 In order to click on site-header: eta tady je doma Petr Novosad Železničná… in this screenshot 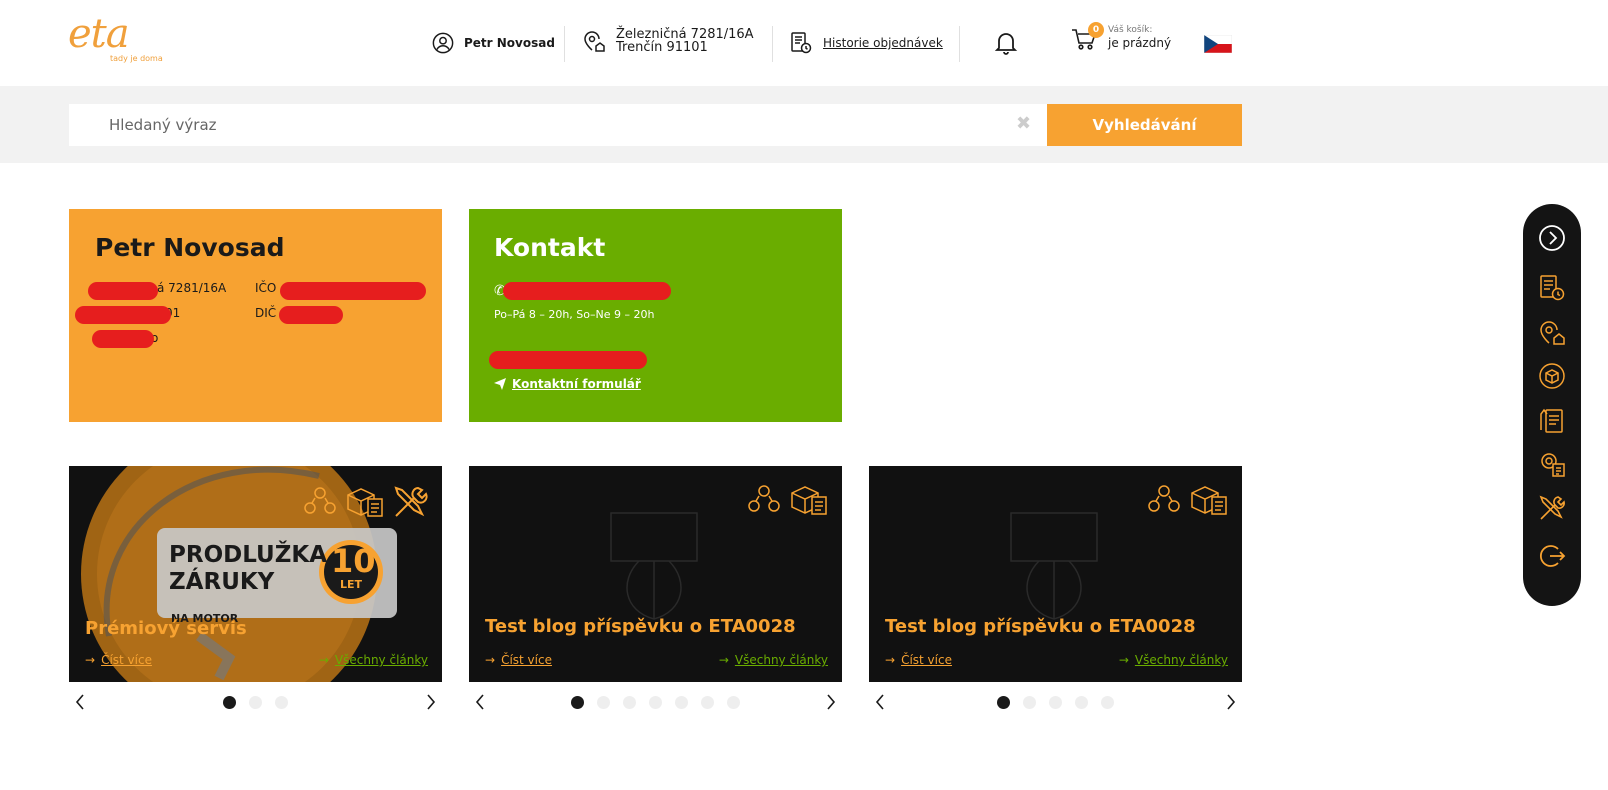, I will do `click(804, 43)`.